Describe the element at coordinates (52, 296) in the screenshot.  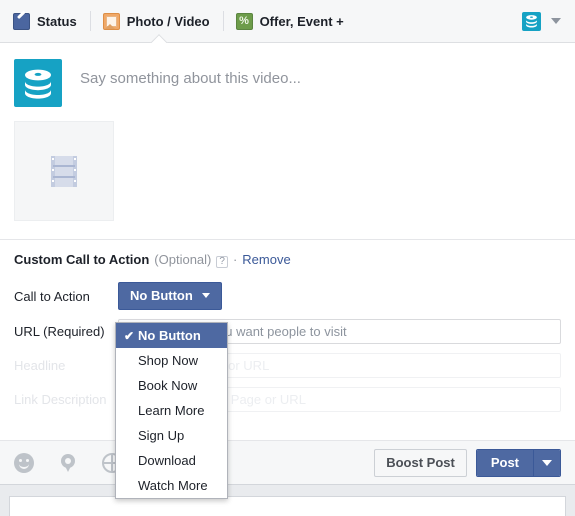
I see `call-to-action-label: Call to Action` at that location.